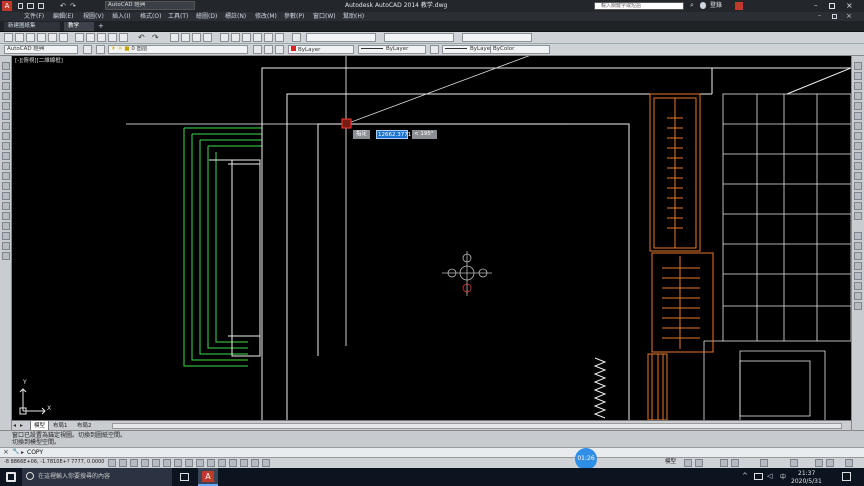 Image resolution: width=864 pixels, height=486 pixels. I want to click on quick-view-layouts-button, so click(688, 463).